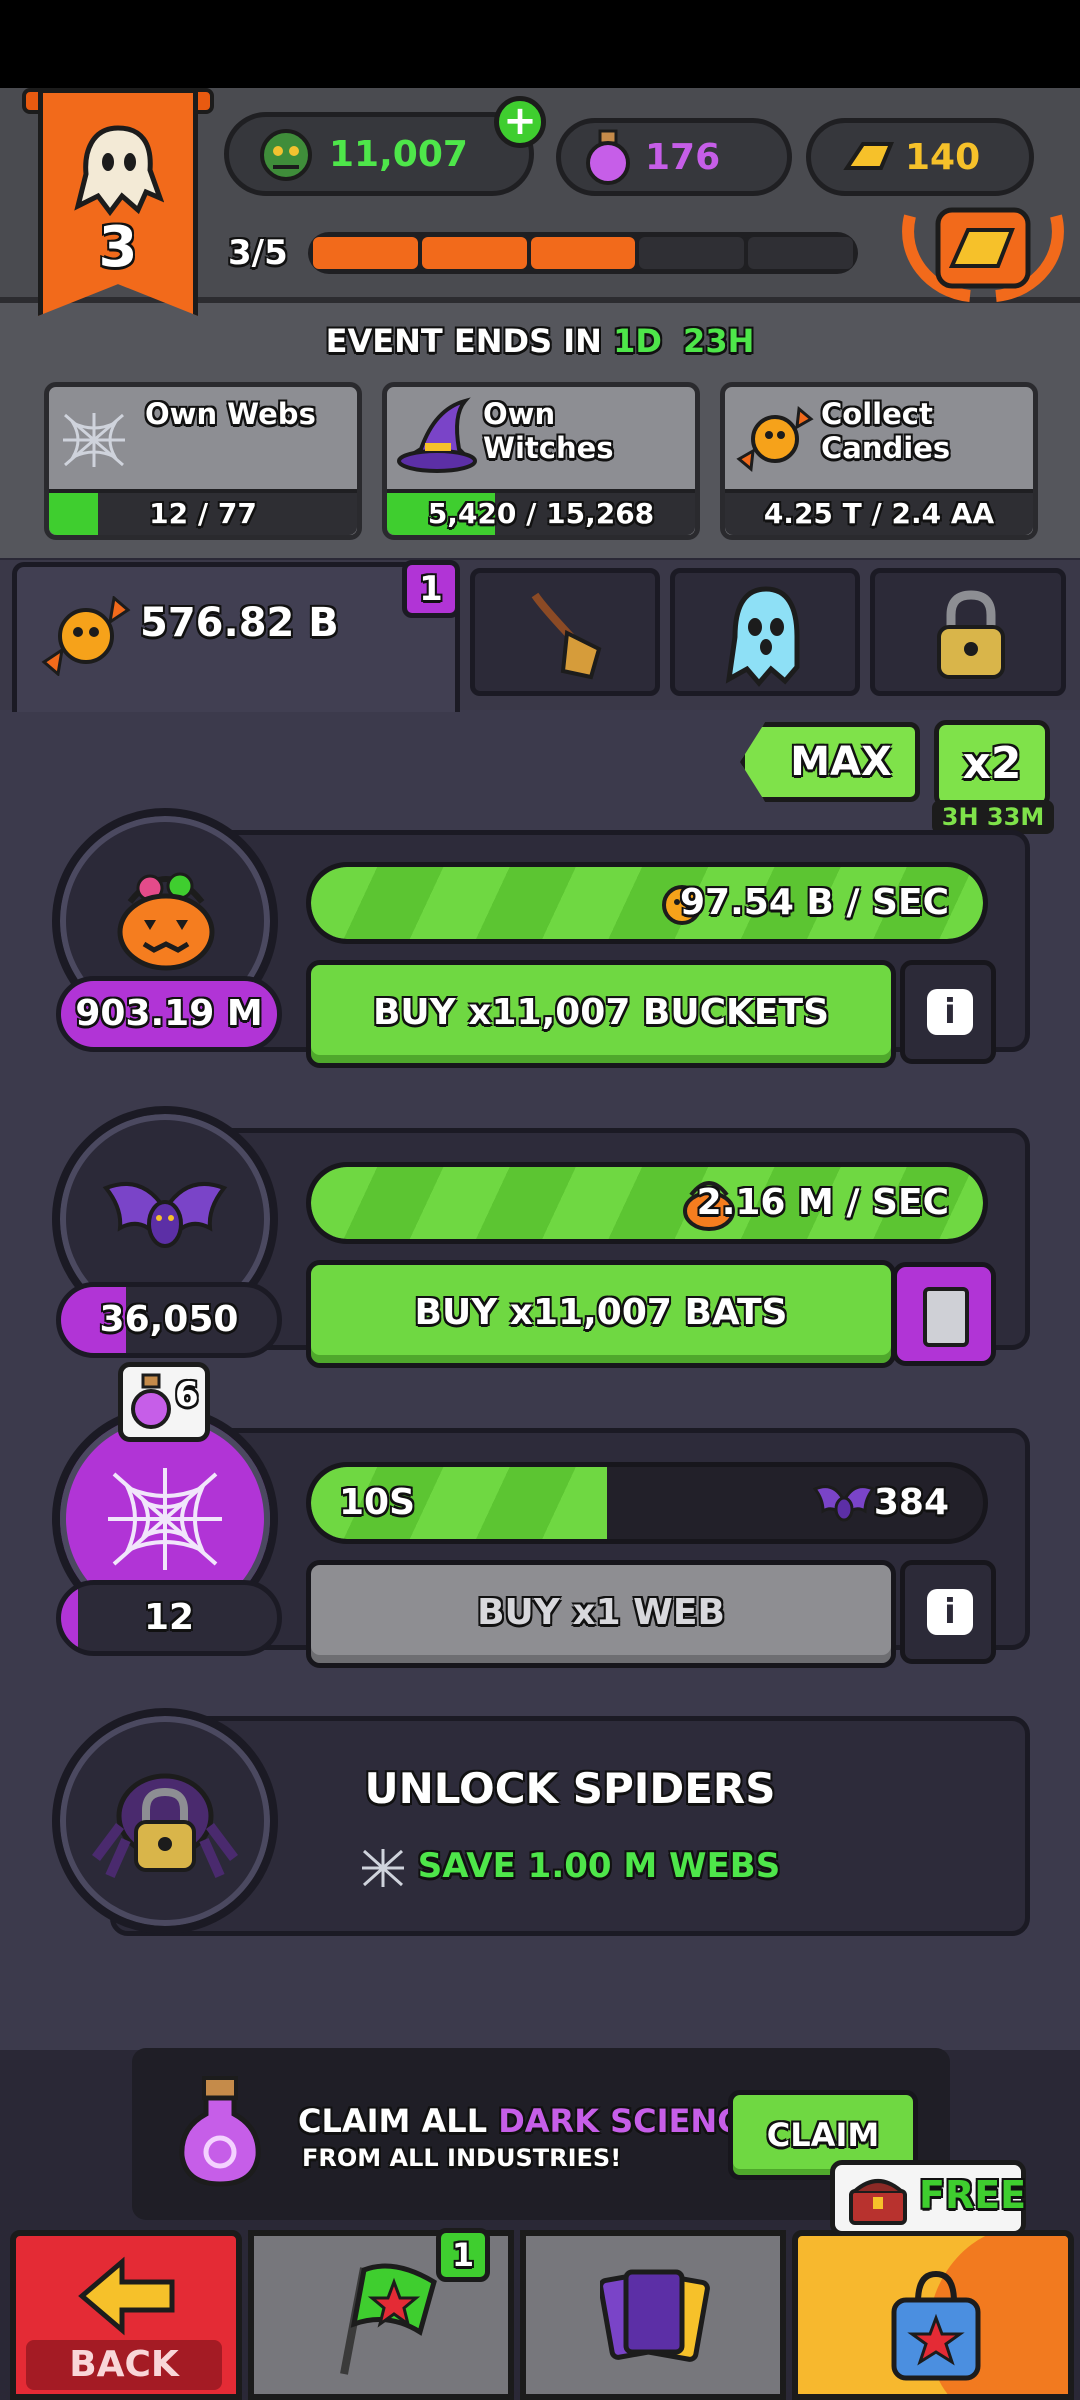 The height and width of the screenshot is (2400, 1080). I want to click on claim-subtitle: FROM ALL INDUSTRIES!, so click(462, 2158).